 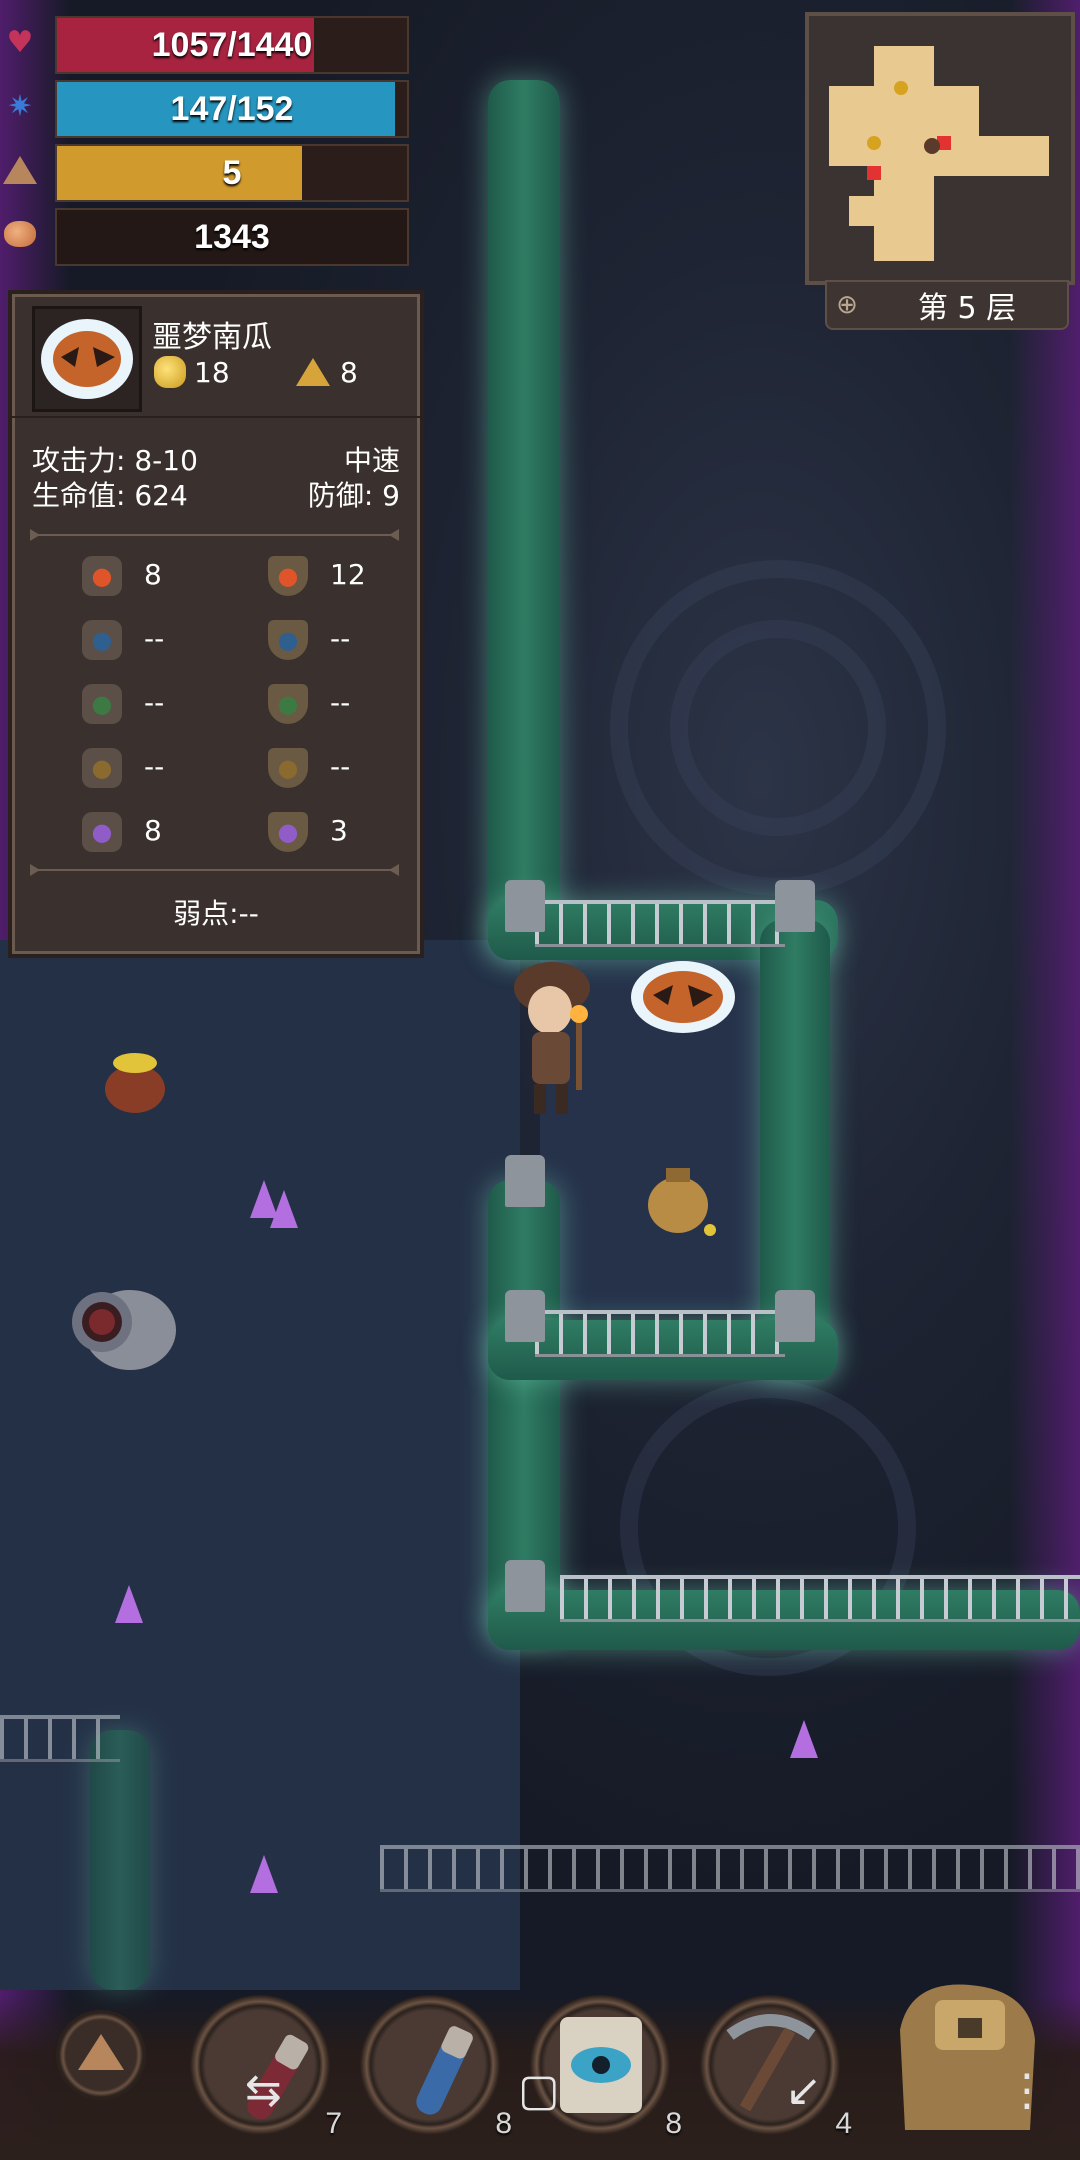 What do you see at coordinates (20, 42) in the screenshot?
I see `heart-icon: ♥` at bounding box center [20, 42].